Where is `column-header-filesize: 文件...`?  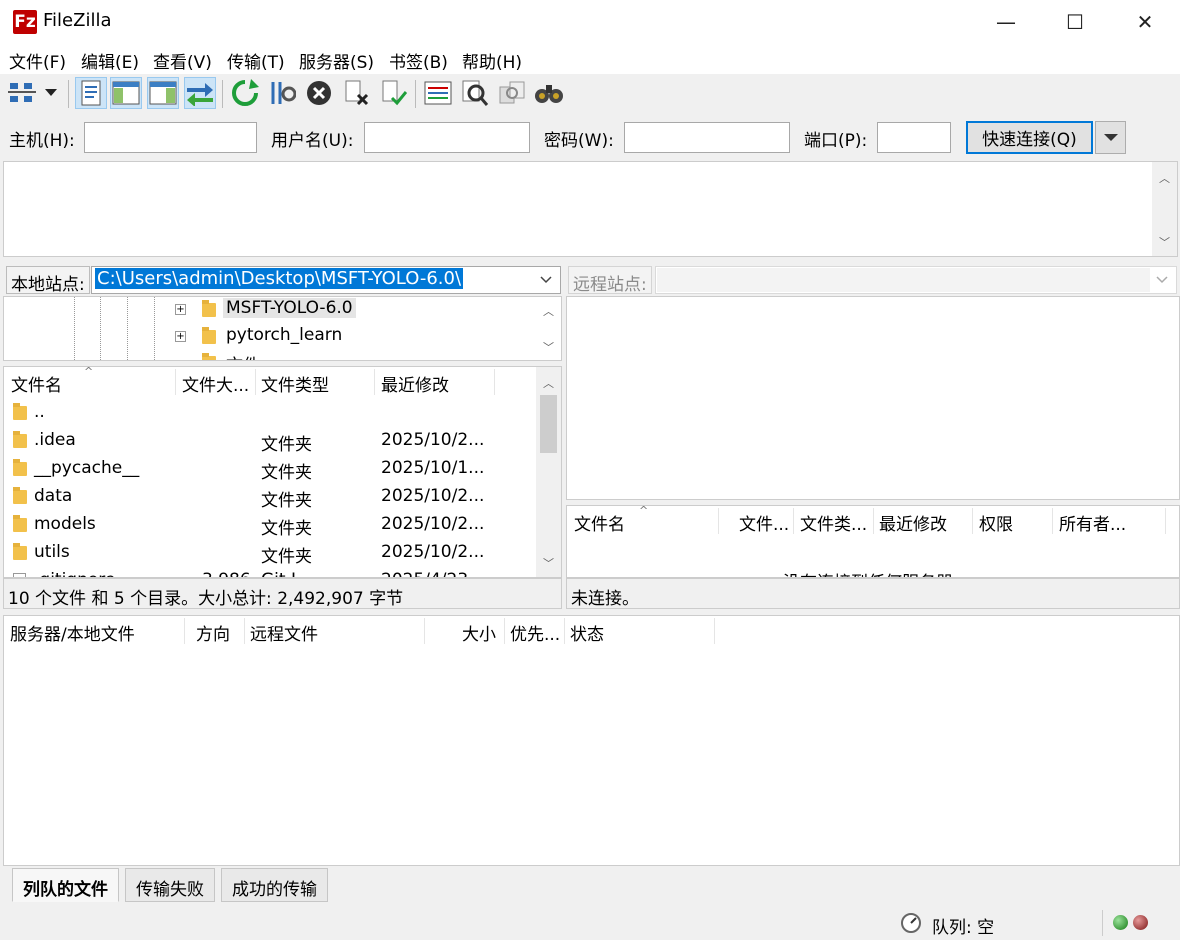 column-header-filesize: 文件... is located at coordinates (764, 522).